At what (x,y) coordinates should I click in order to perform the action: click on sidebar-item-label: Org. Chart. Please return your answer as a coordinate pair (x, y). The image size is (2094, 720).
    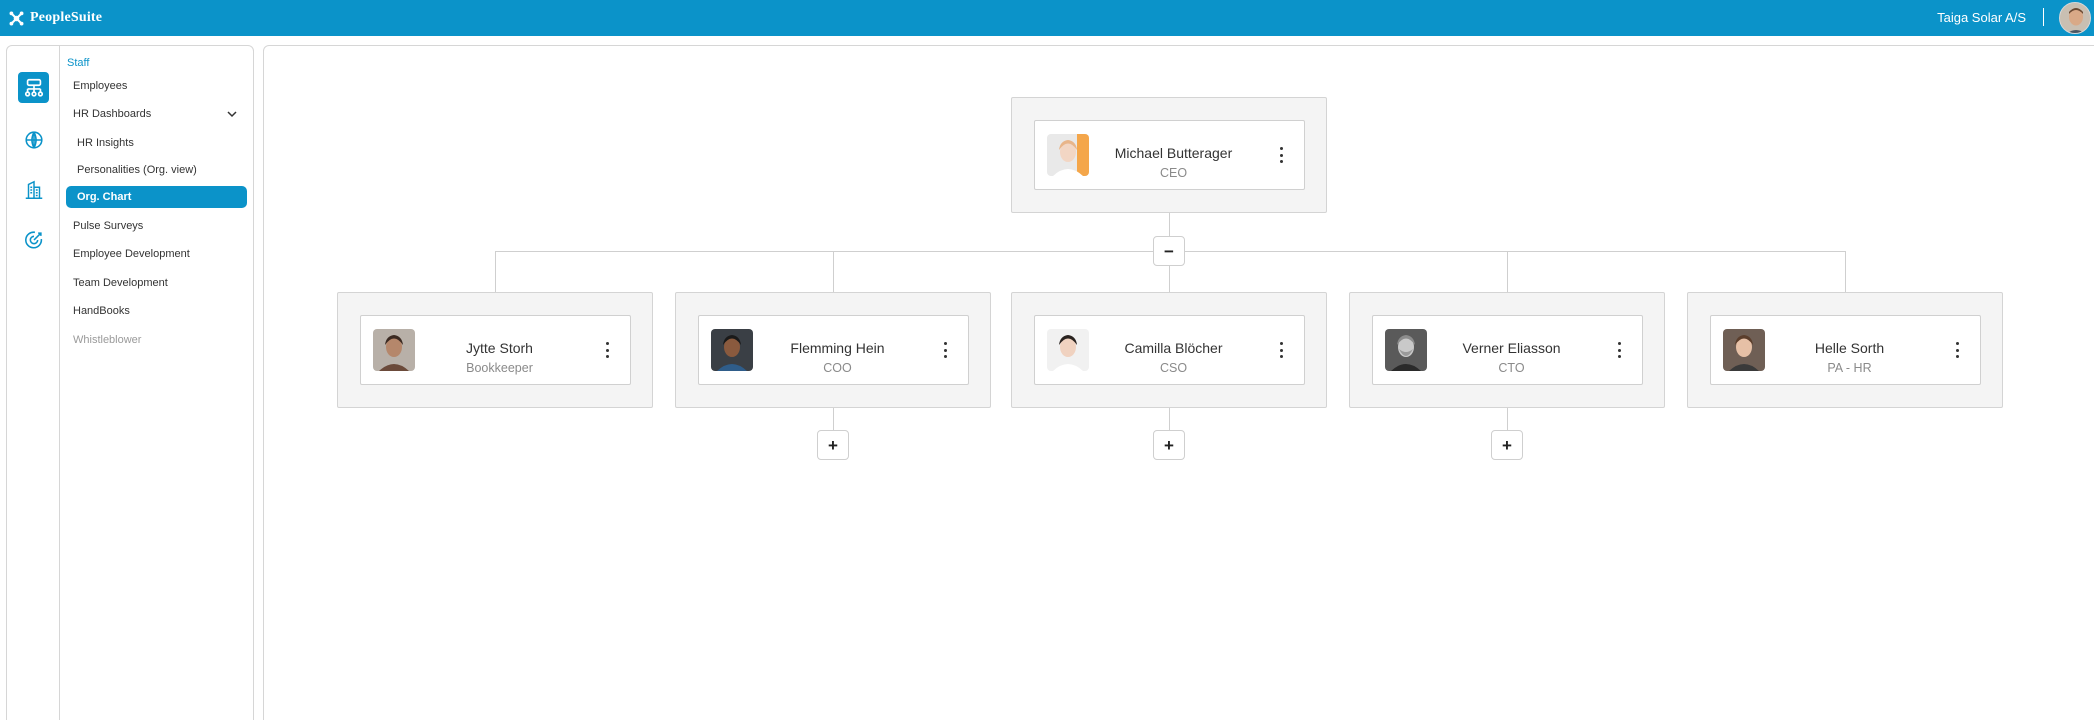
    Looking at the image, I should click on (104, 197).